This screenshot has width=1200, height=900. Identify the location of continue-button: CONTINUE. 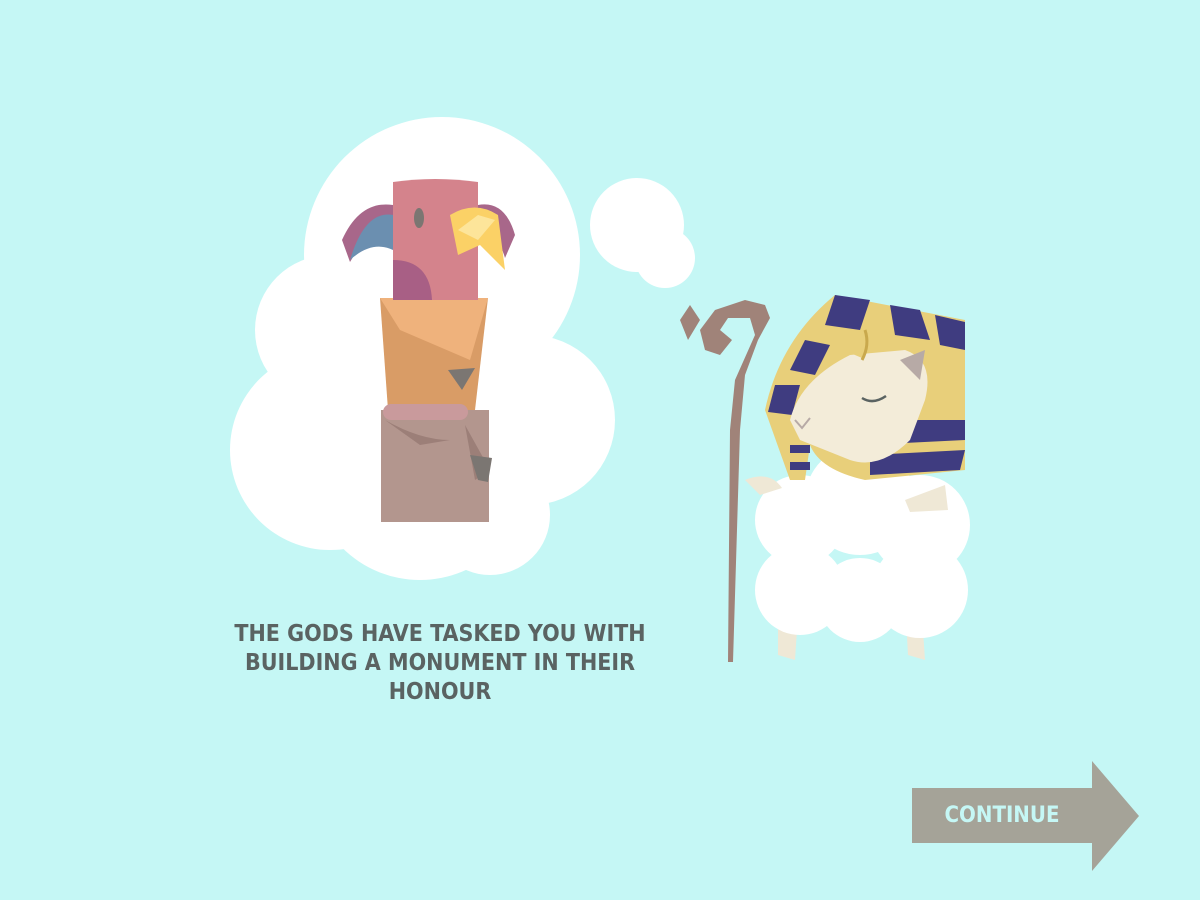
(1026, 816).